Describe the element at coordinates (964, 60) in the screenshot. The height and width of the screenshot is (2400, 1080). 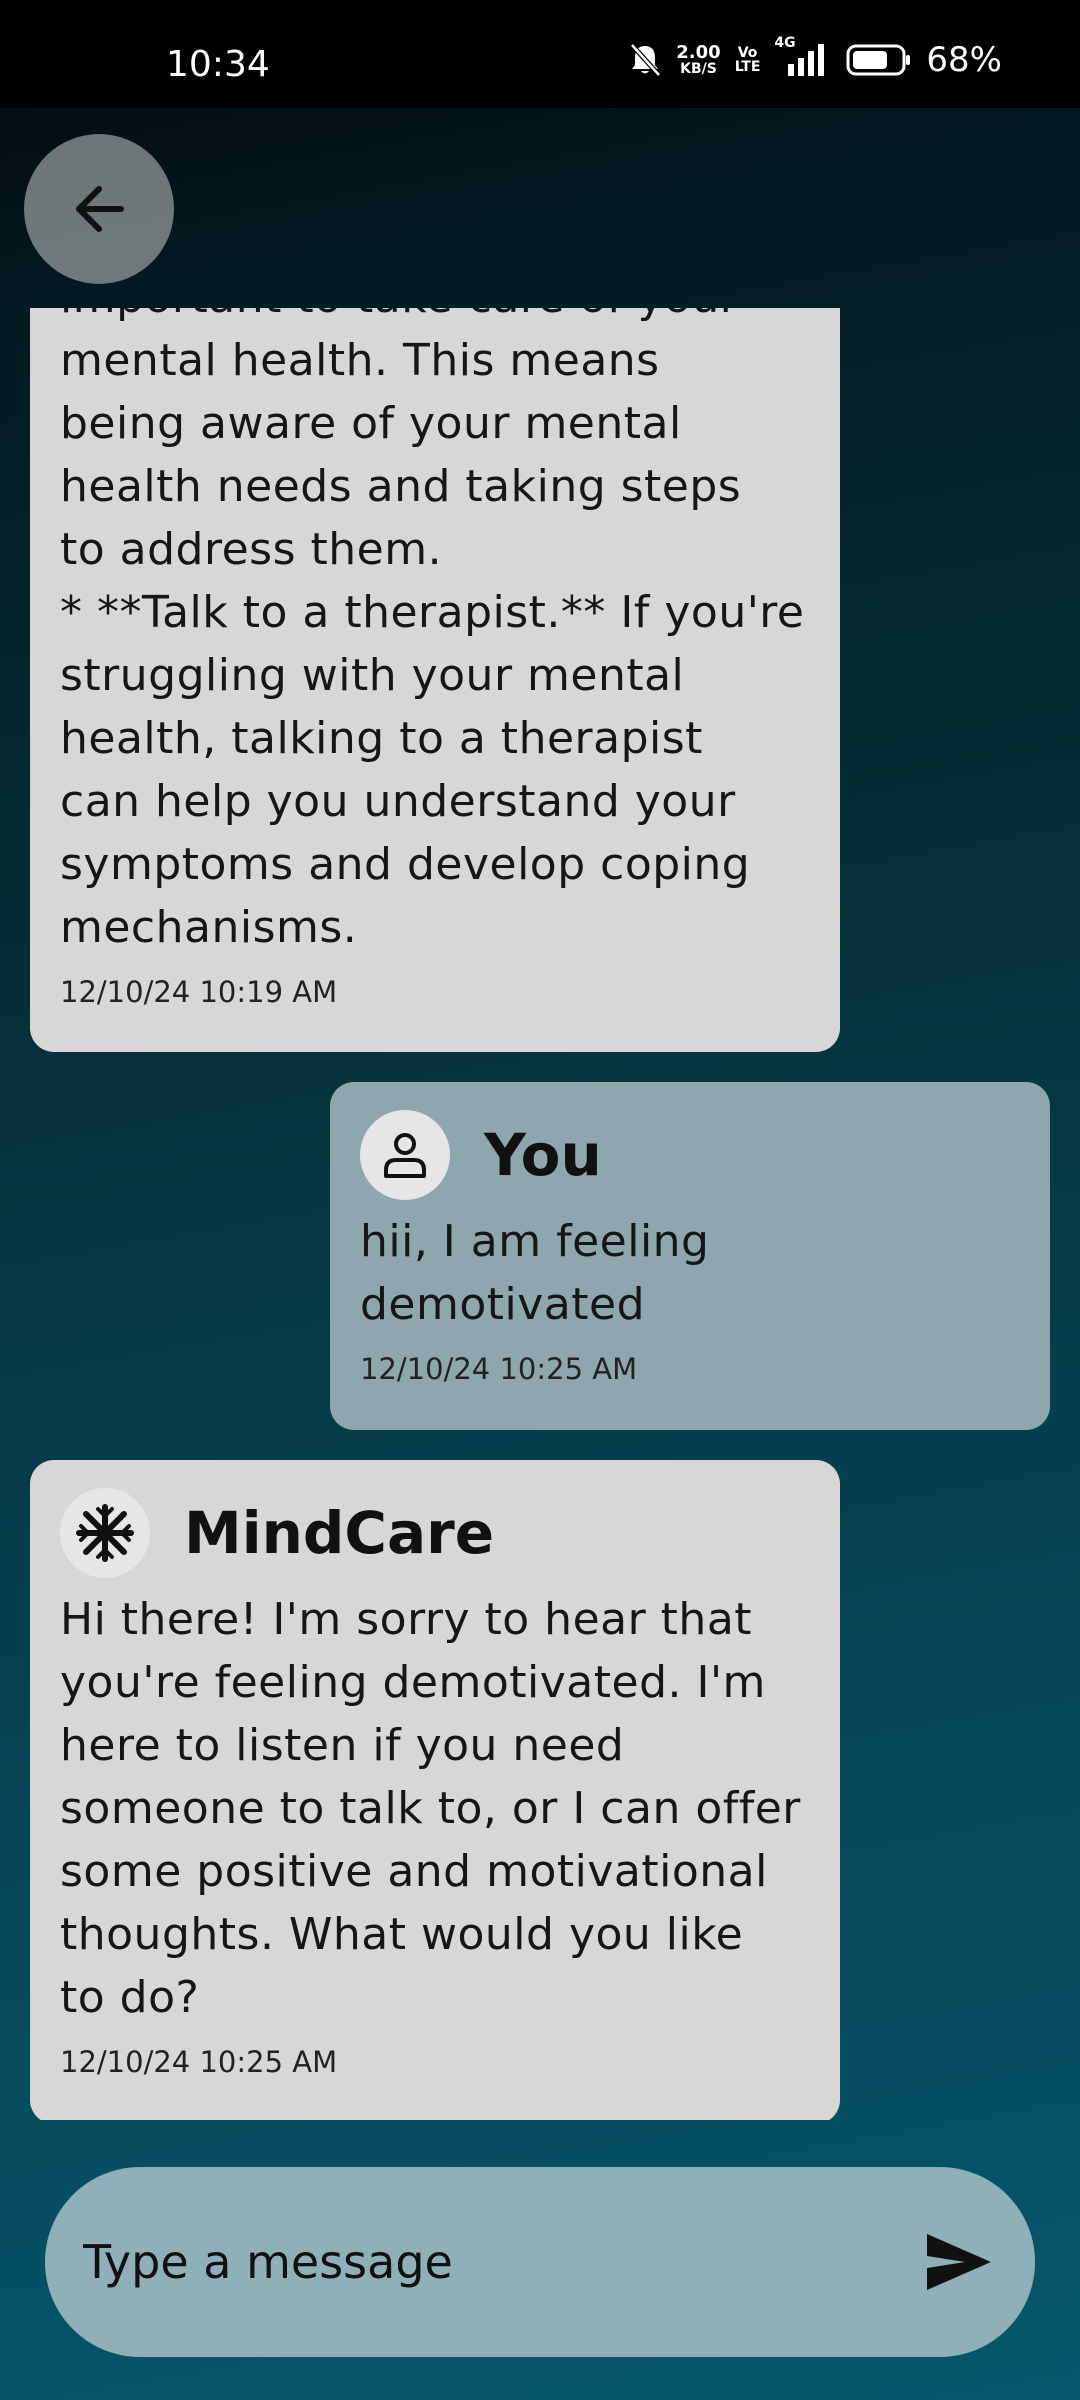
I see `battery-percent: 68%` at that location.